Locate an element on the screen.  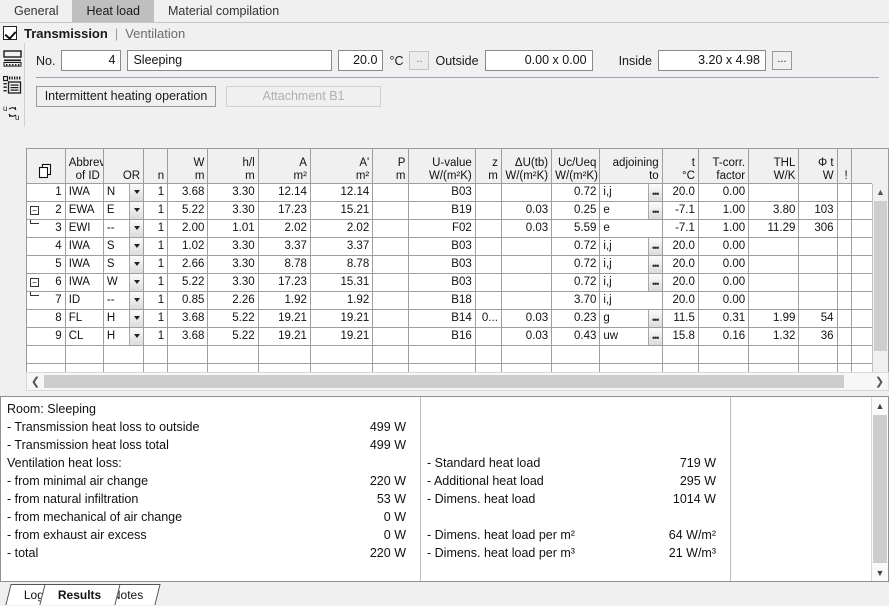
room-temperature-input: 20.0 is located at coordinates (361, 60).